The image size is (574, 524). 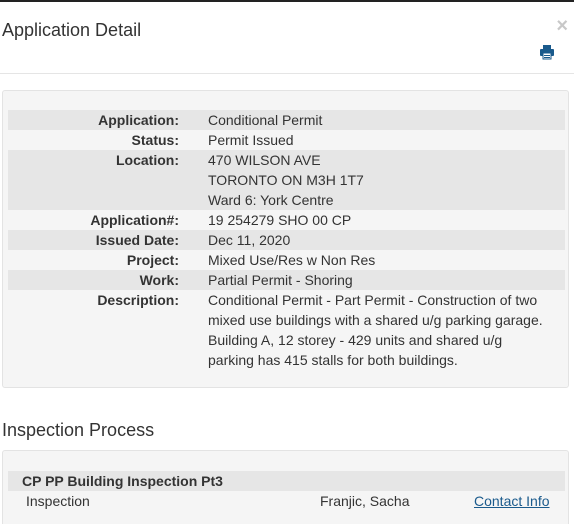 I want to click on detail-row-application-number: Application#: 19 254279 SHO 00 CP, so click(x=286, y=220).